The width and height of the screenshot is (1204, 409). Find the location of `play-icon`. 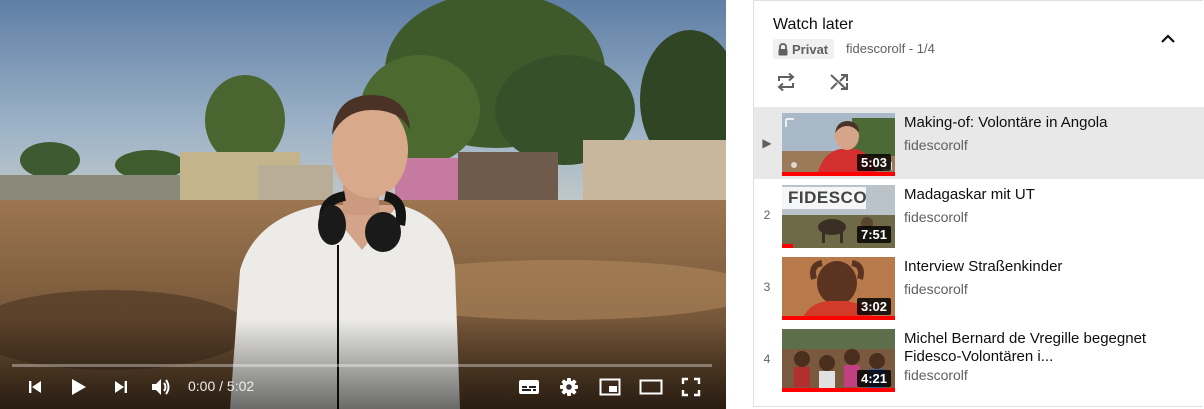

play-icon is located at coordinates (79, 387).